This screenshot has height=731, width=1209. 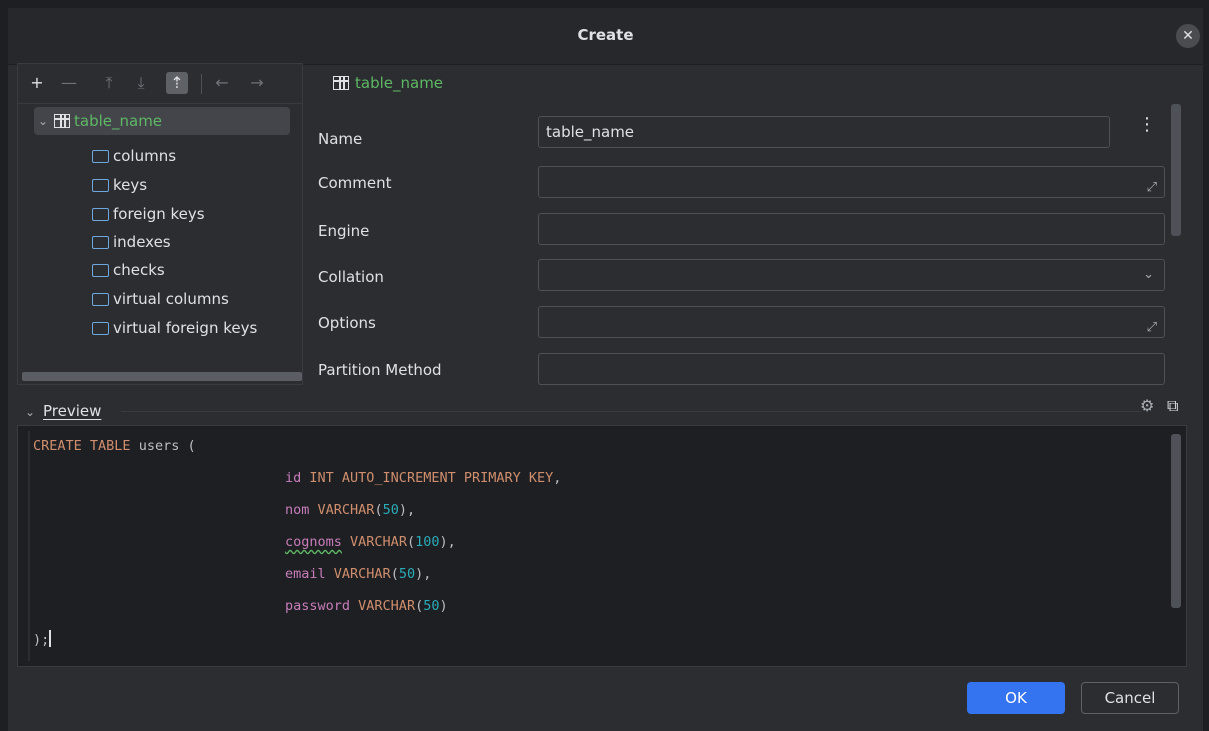 What do you see at coordinates (340, 139) in the screenshot?
I see `name-label: Name` at bounding box center [340, 139].